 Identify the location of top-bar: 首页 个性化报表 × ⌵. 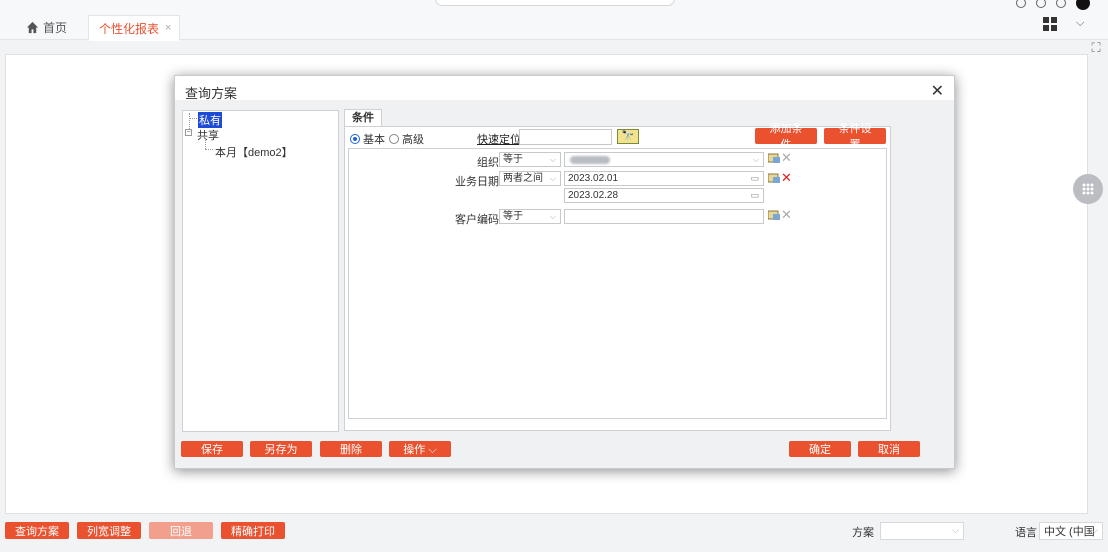
(554, 20).